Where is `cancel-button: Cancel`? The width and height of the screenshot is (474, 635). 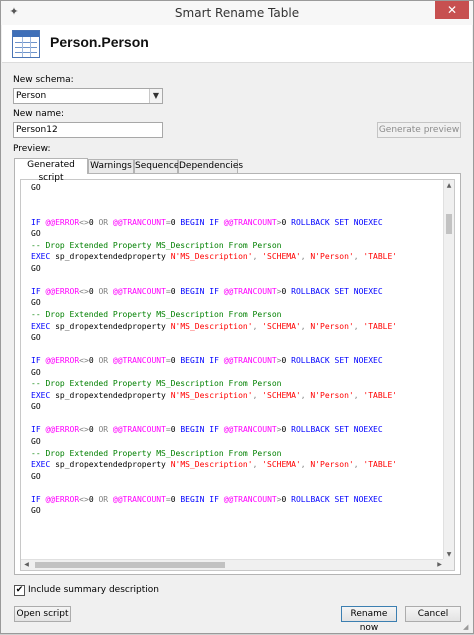
cancel-button: Cancel is located at coordinates (433, 614).